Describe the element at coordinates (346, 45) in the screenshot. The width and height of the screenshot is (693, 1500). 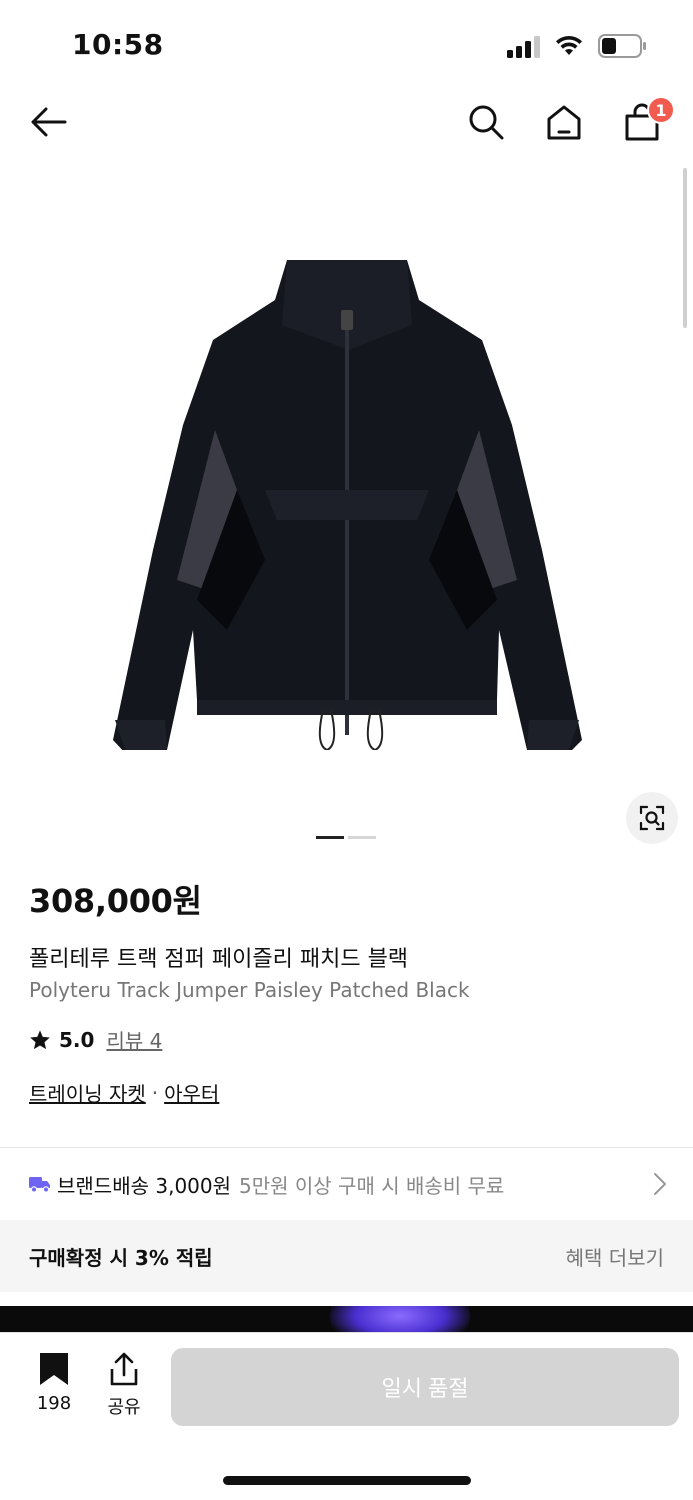
I see `status-bar: 10:58` at that location.